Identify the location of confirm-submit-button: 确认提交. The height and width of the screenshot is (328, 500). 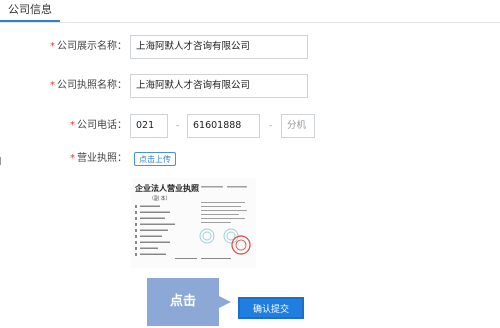
(271, 308).